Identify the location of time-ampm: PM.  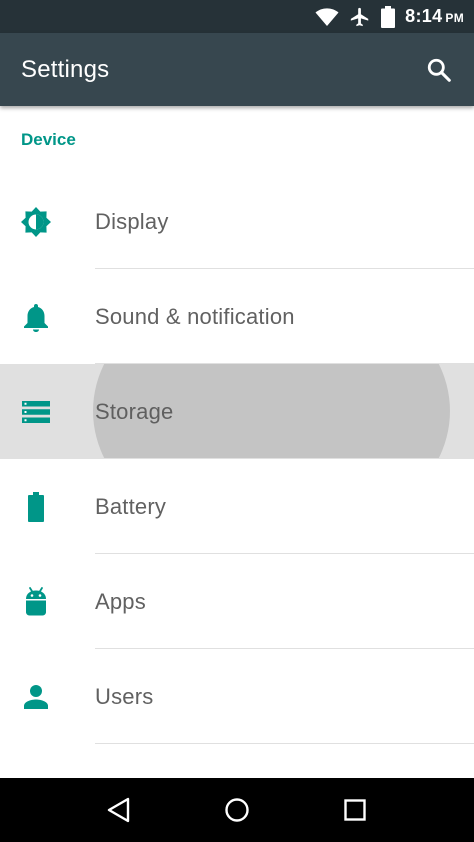
(454, 18).